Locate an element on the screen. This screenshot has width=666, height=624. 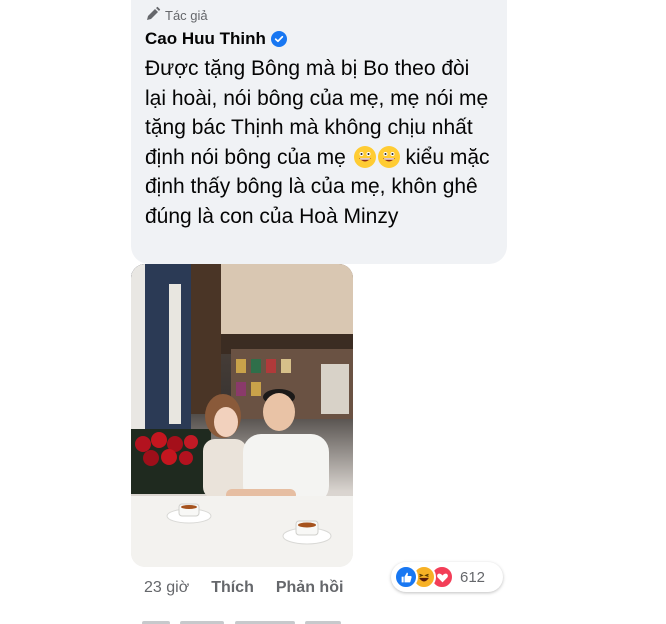
like-button: Thích is located at coordinates (232, 588).